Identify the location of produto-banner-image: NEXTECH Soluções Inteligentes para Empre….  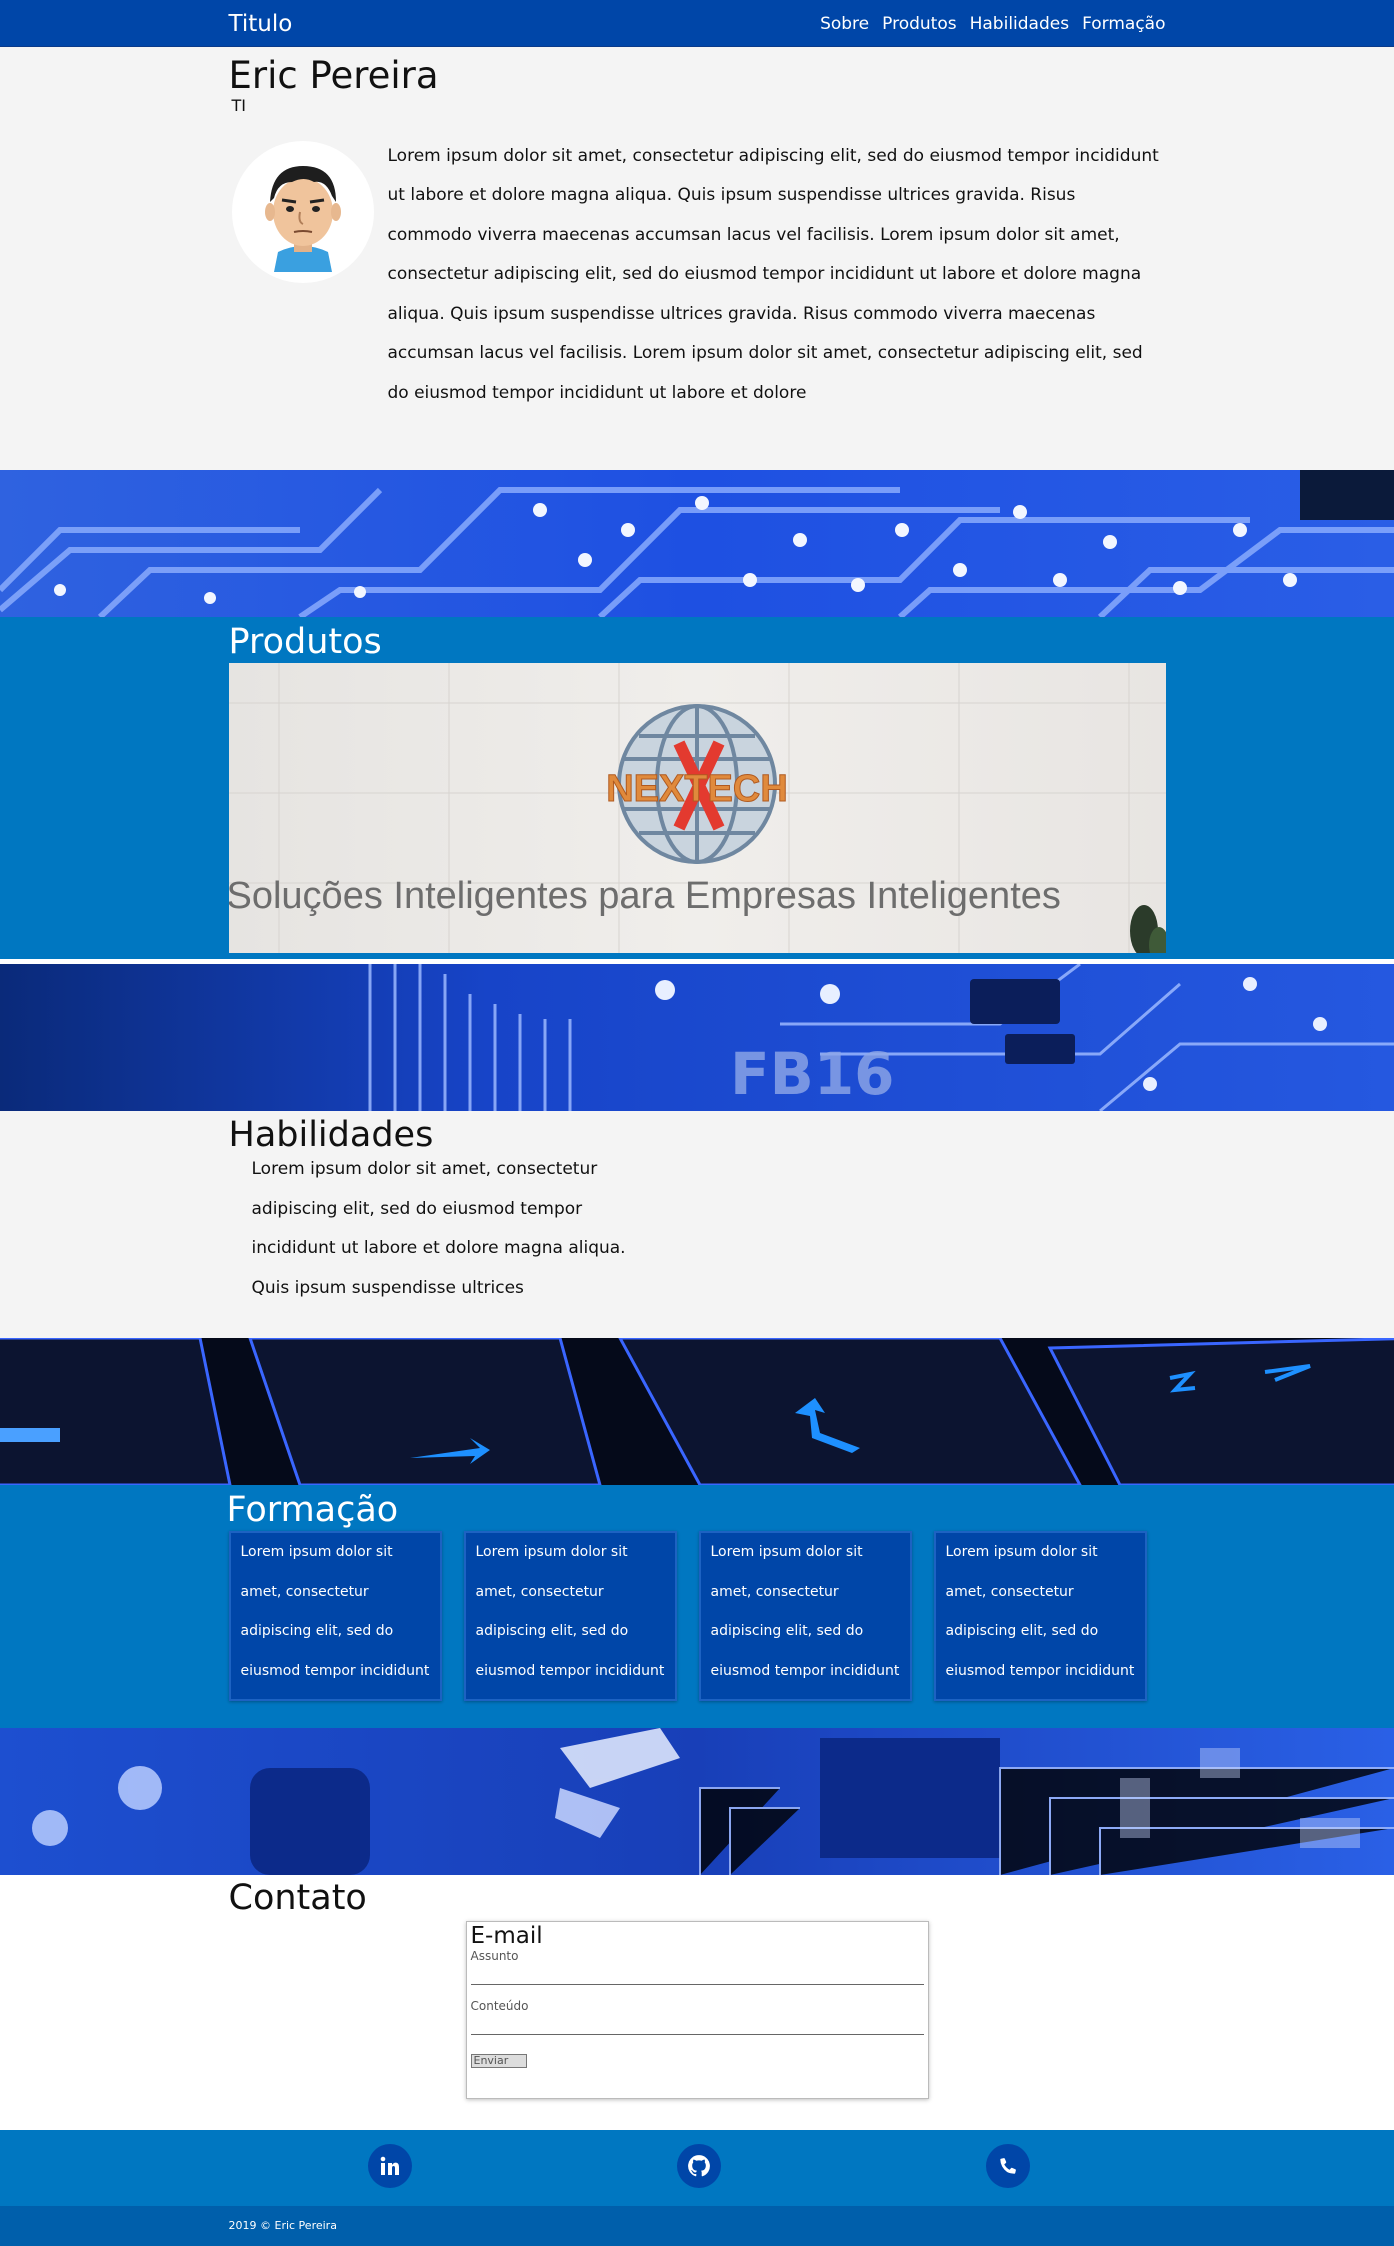
(697, 808).